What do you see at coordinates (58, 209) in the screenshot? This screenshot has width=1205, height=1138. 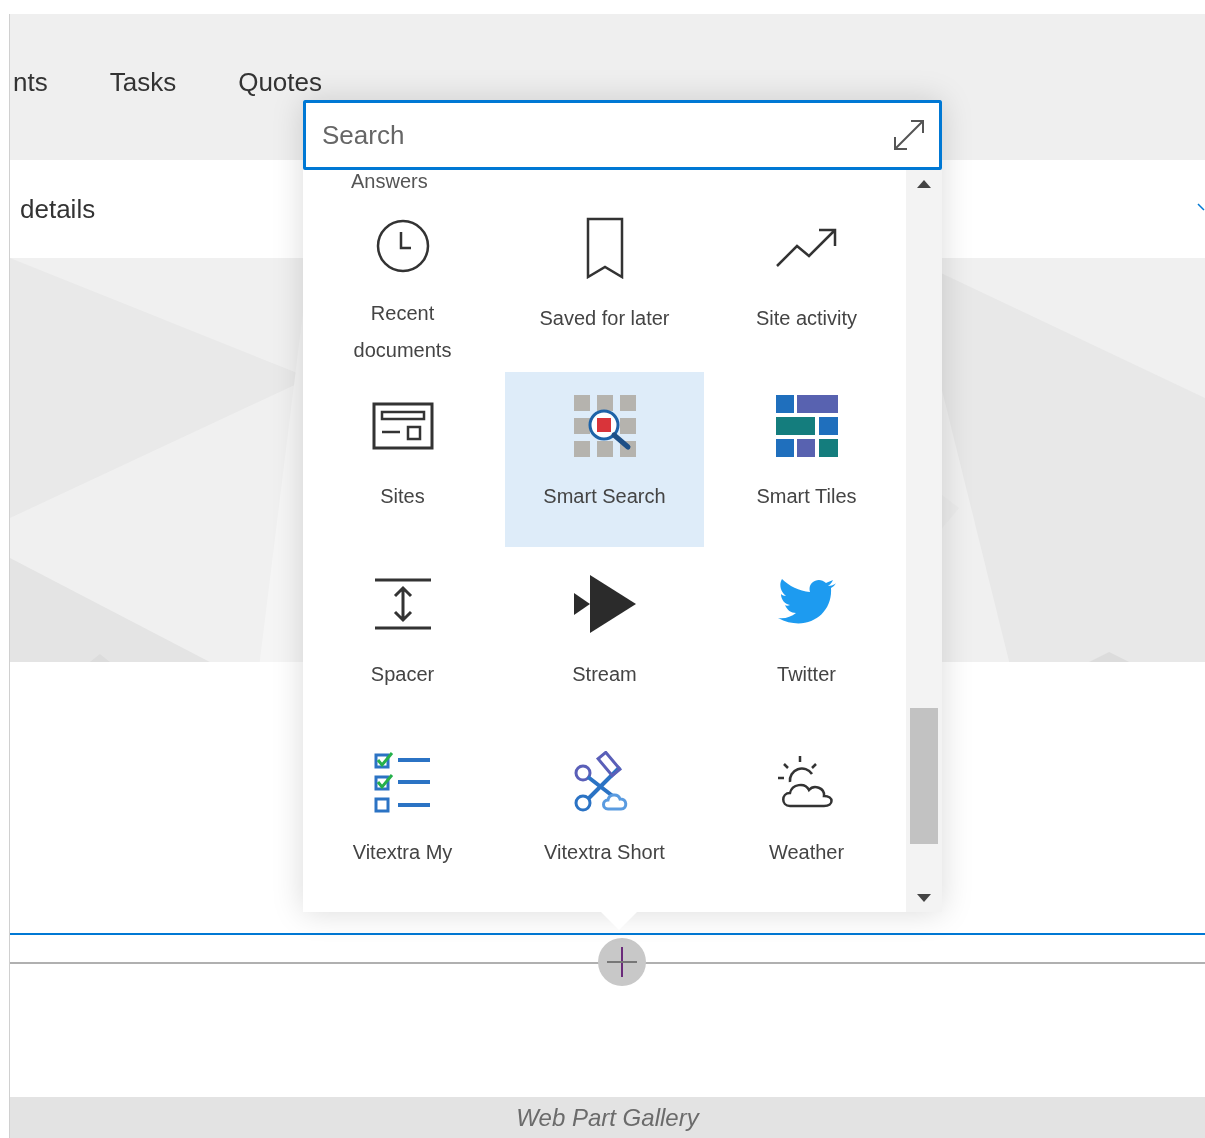 I see `section-title: details` at bounding box center [58, 209].